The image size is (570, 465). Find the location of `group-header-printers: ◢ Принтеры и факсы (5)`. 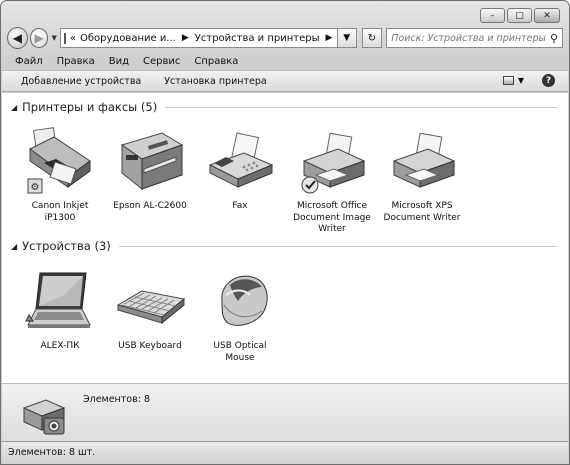

group-header-printers: ◢ Принтеры и факсы (5) is located at coordinates (284, 107).